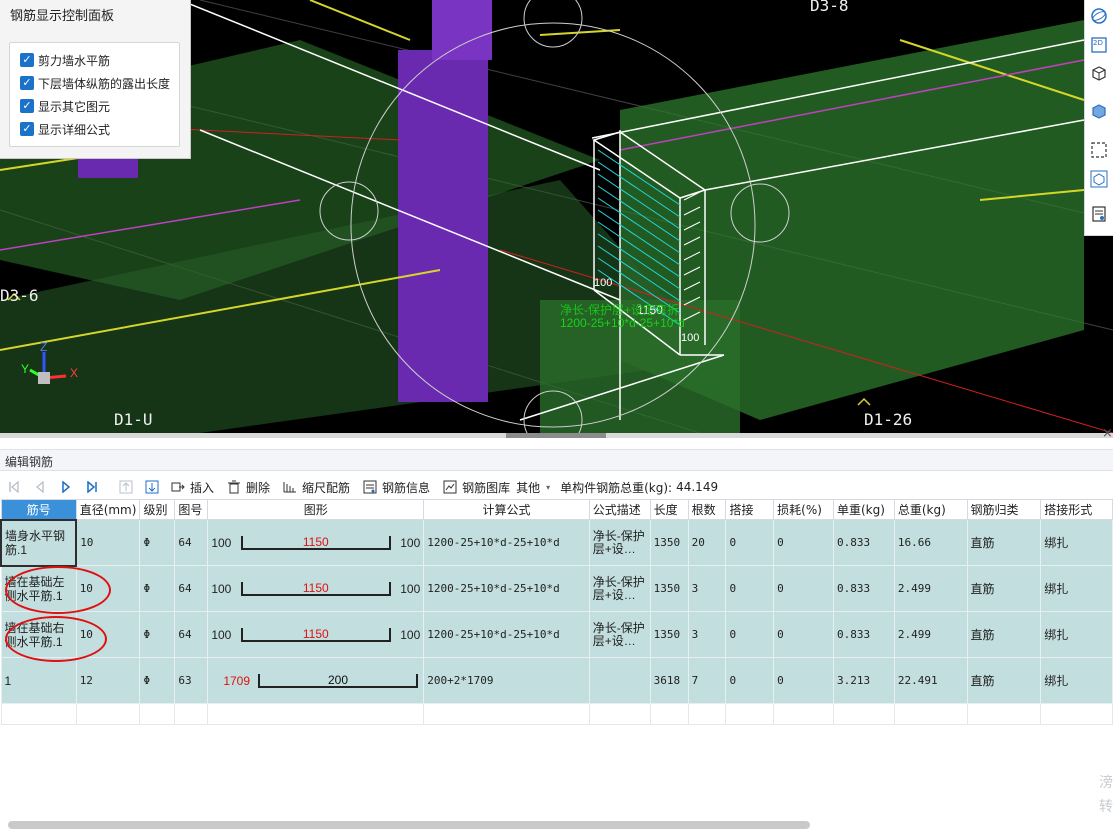 The width and height of the screenshot is (1113, 839). Describe the element at coordinates (930, 509) in the screenshot. I see `col-total-weight: 总重(kg)` at that location.